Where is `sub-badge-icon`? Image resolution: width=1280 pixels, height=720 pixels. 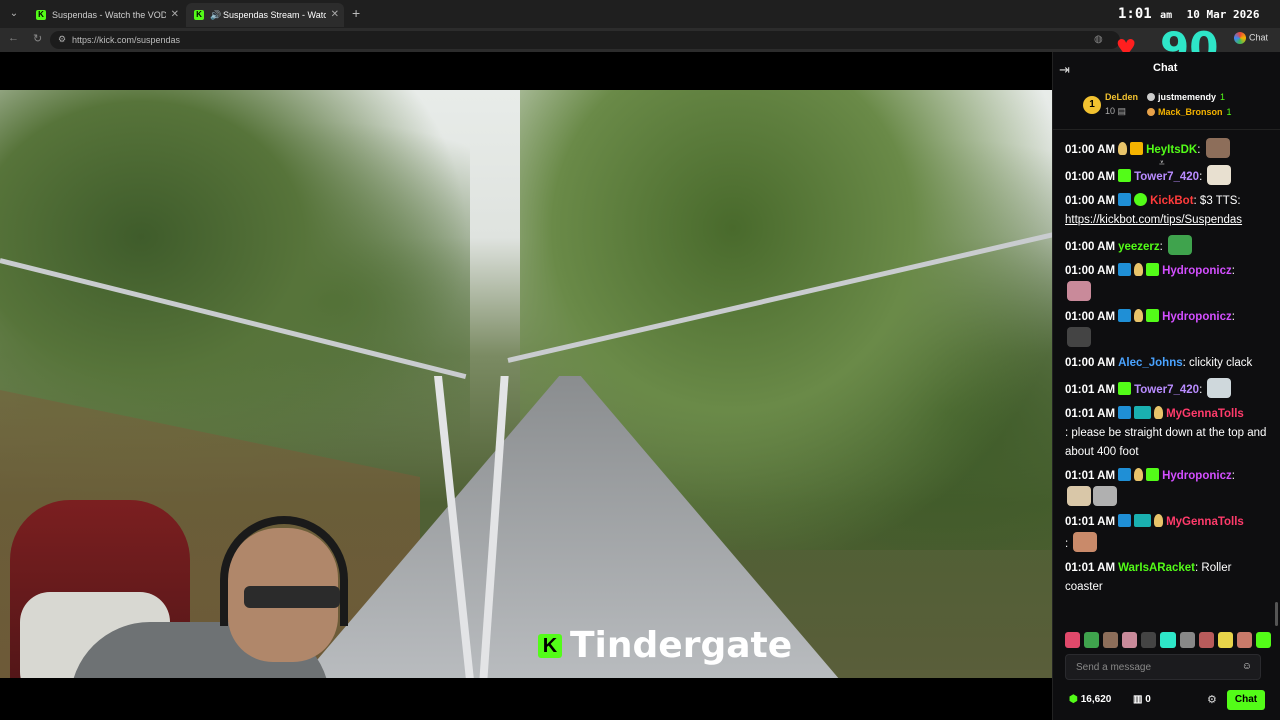
sub-badge-icon is located at coordinates (1153, 474).